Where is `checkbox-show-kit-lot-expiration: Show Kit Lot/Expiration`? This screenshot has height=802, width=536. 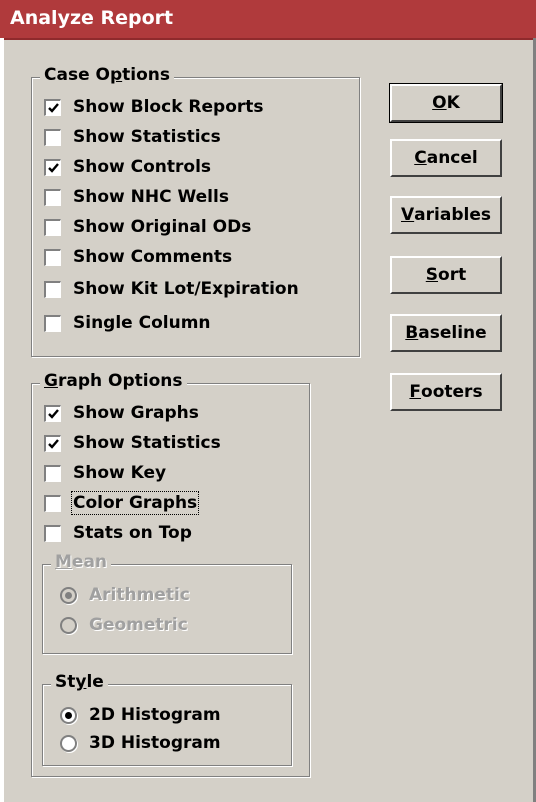 checkbox-show-kit-lot-expiration: Show Kit Lot/Expiration is located at coordinates (171, 289).